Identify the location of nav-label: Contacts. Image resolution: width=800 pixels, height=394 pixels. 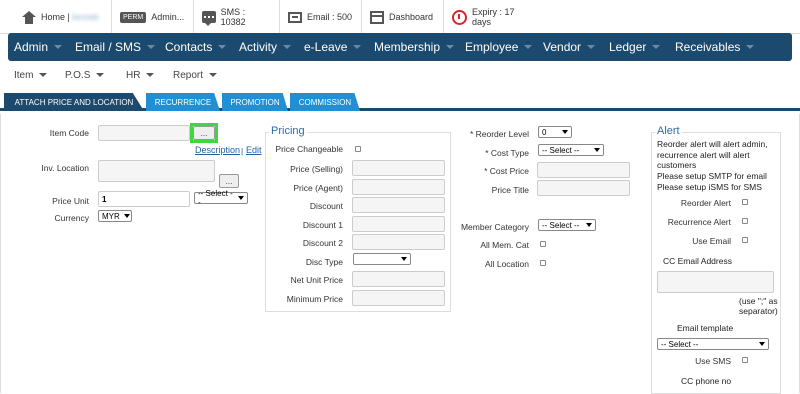
(189, 47).